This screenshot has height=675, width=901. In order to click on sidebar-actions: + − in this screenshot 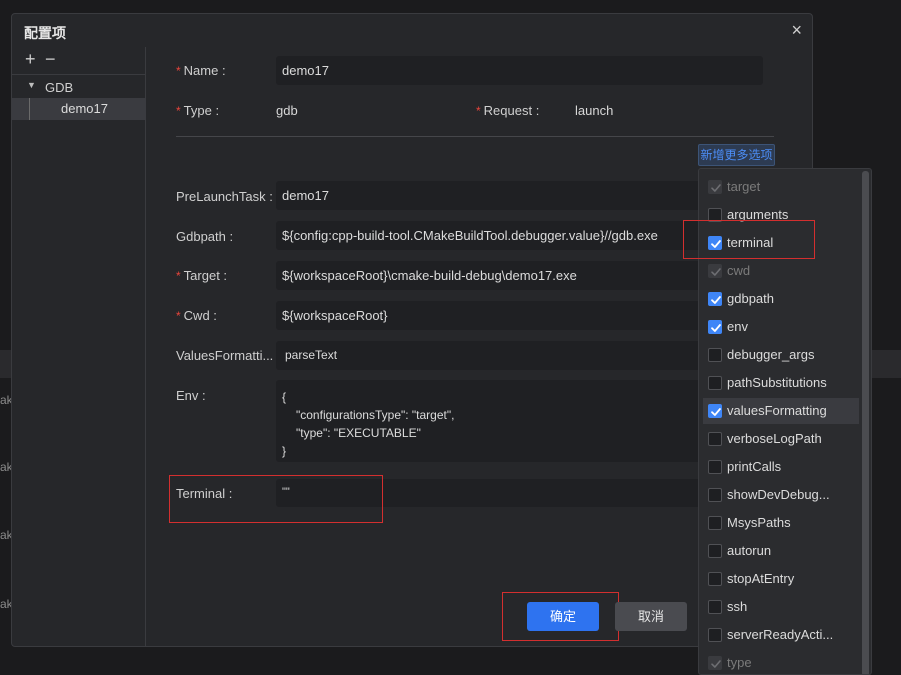, I will do `click(78, 61)`.